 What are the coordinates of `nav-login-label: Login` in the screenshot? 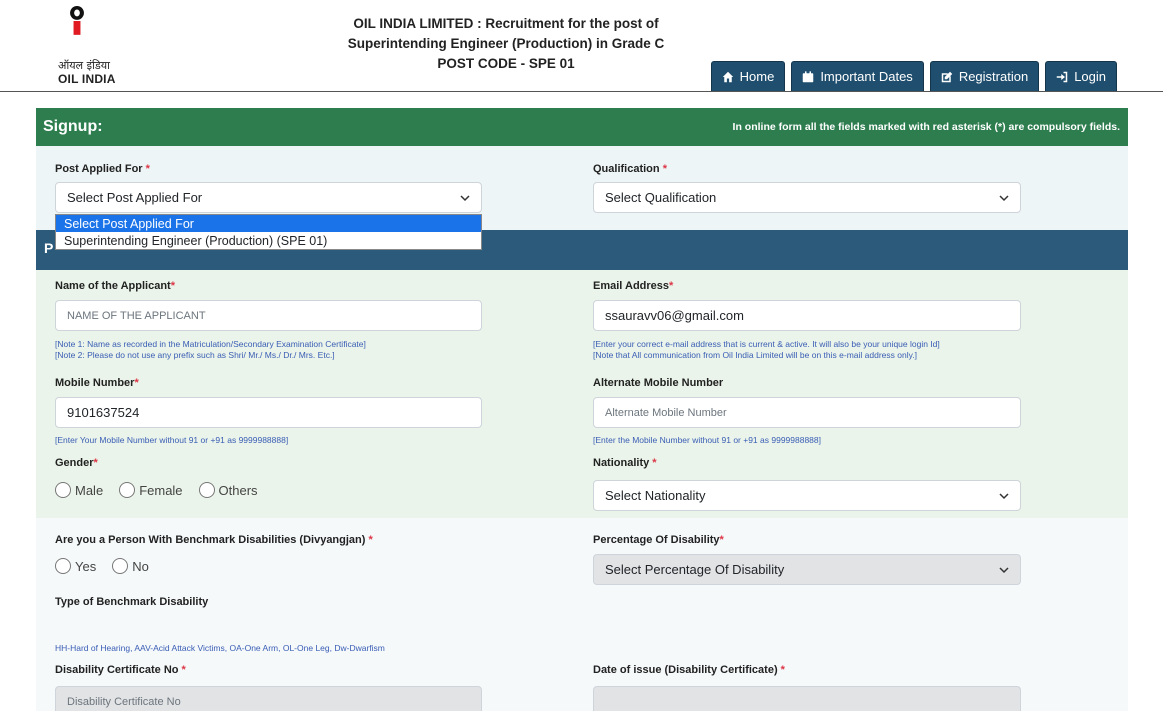 It's located at (1090, 76).